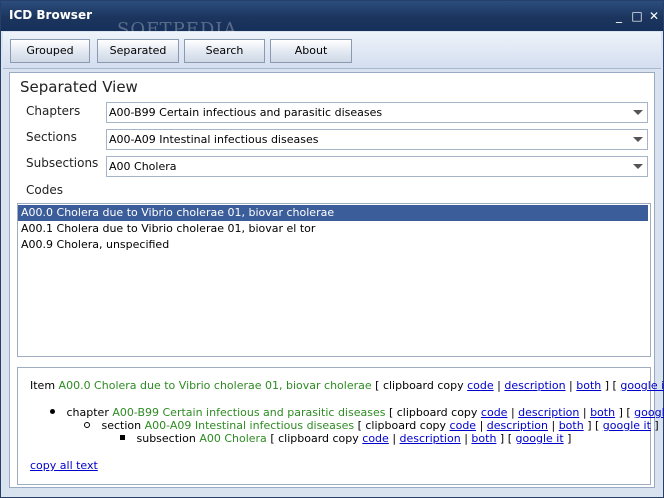  What do you see at coordinates (166, 438) in the screenshot?
I see `subsection-prefix: subsection` at bounding box center [166, 438].